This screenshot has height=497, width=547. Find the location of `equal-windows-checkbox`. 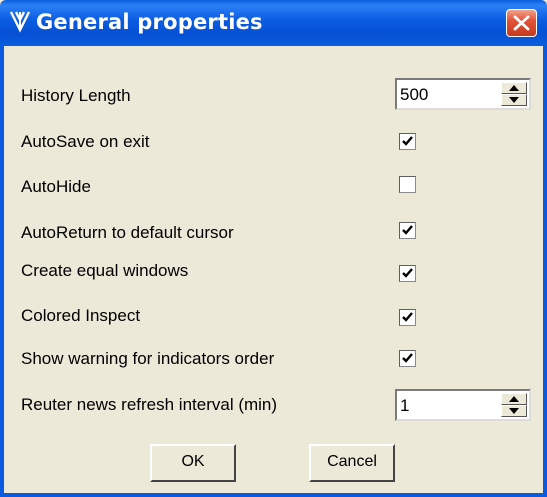

equal-windows-checkbox is located at coordinates (407, 273).